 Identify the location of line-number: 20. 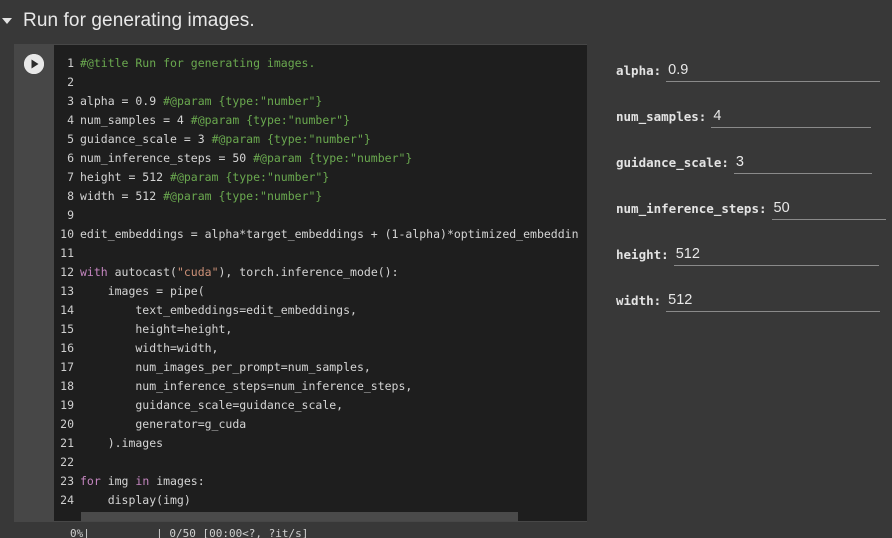
(67, 424).